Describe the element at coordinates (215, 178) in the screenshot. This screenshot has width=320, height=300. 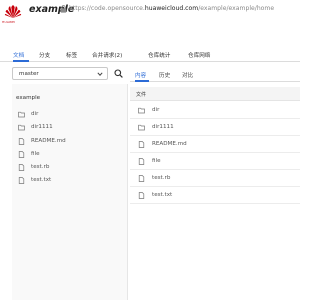
I see `file-row: test.rb` at that location.